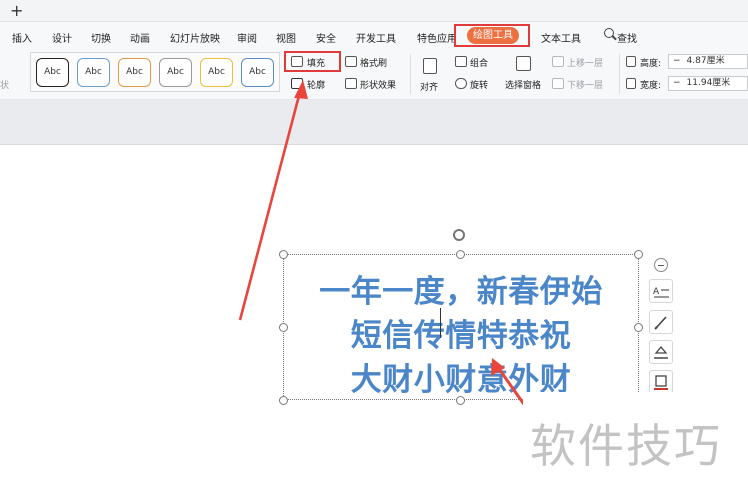  I want to click on watermark-text: 软件技巧, so click(626, 446).